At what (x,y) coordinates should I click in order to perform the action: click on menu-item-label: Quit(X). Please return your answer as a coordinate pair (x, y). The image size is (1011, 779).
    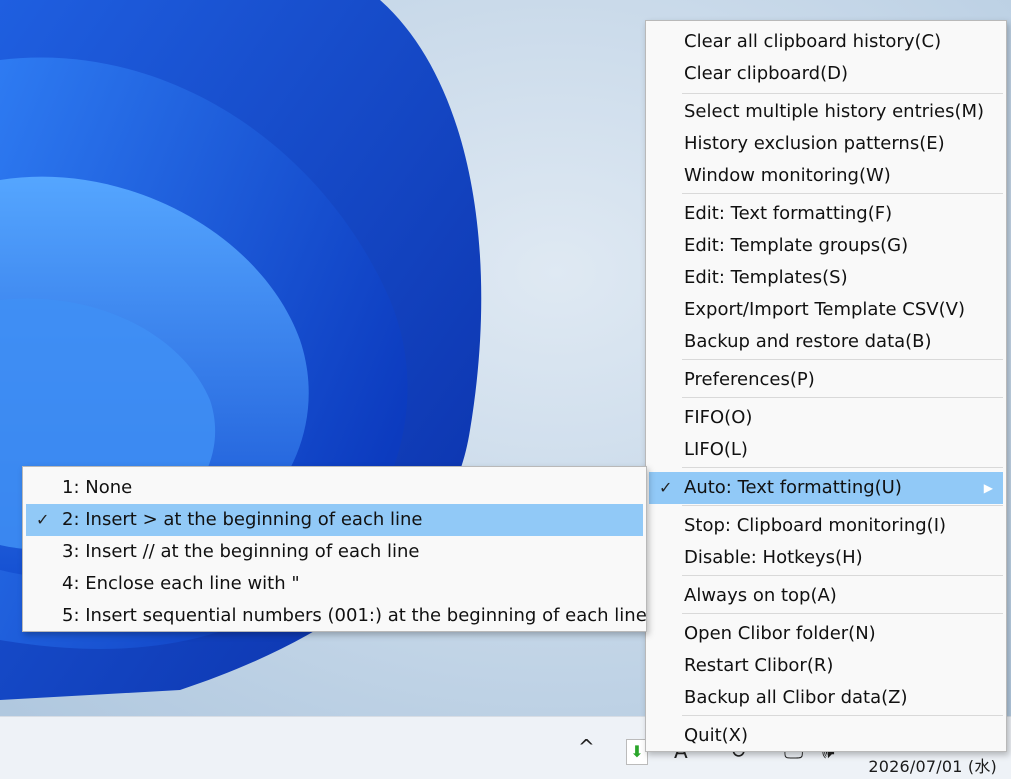
    Looking at the image, I should click on (716, 735).